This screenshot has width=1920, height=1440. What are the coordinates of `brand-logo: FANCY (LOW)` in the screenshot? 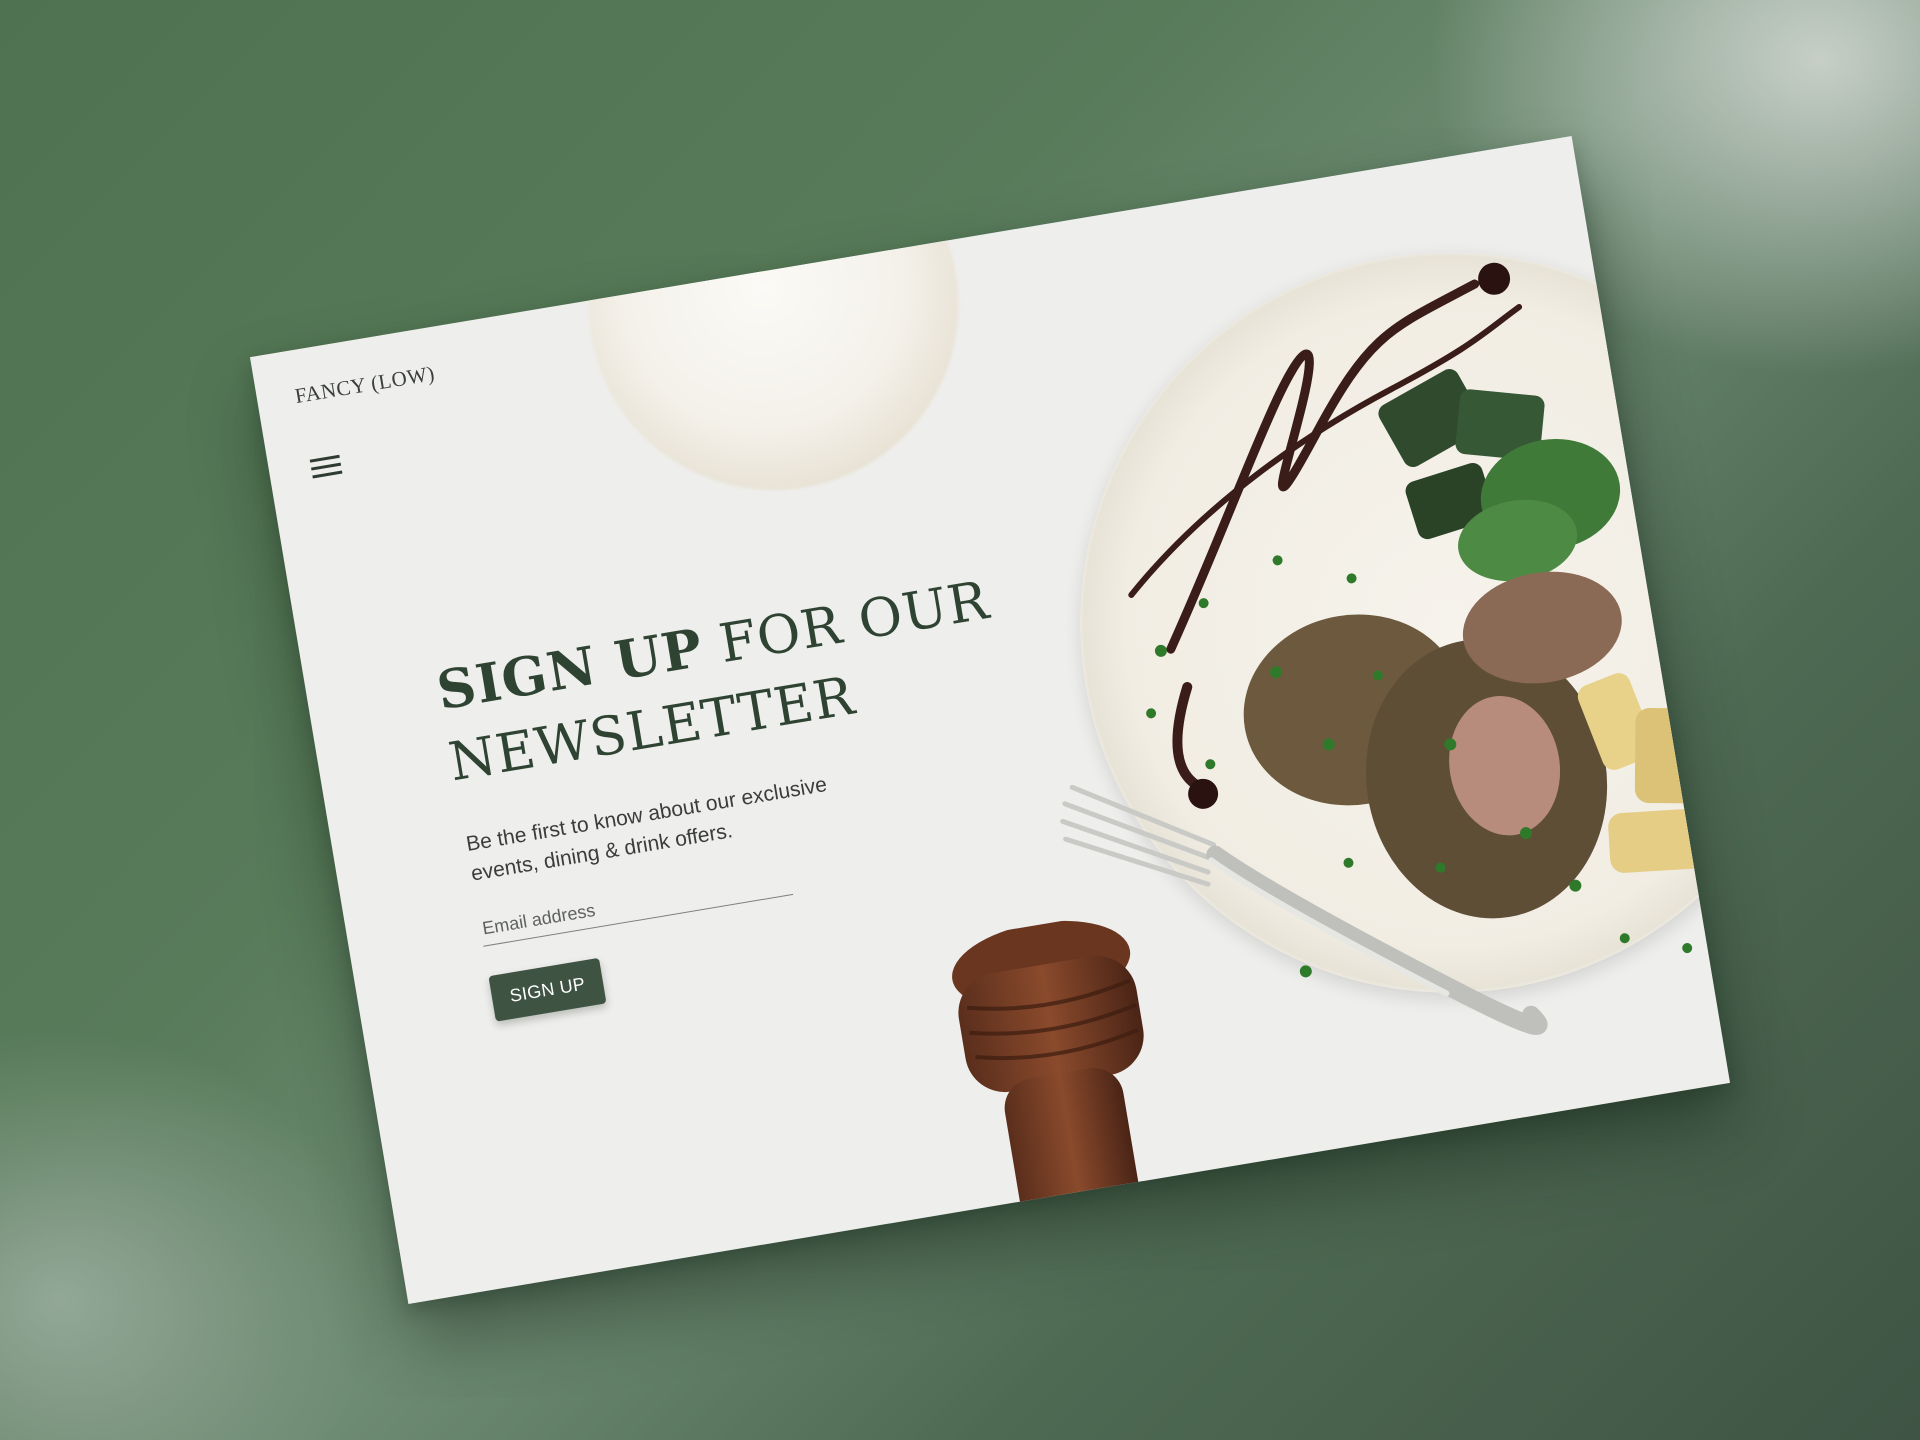 It's located at (365, 385).